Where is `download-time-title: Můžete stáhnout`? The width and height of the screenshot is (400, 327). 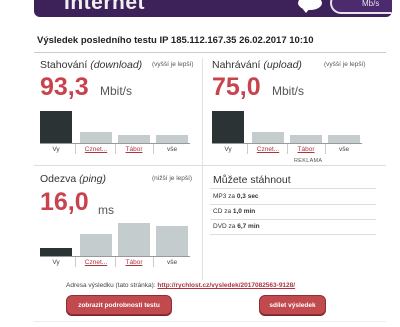
download-time-title: Můžete stáhnout is located at coordinates (252, 180).